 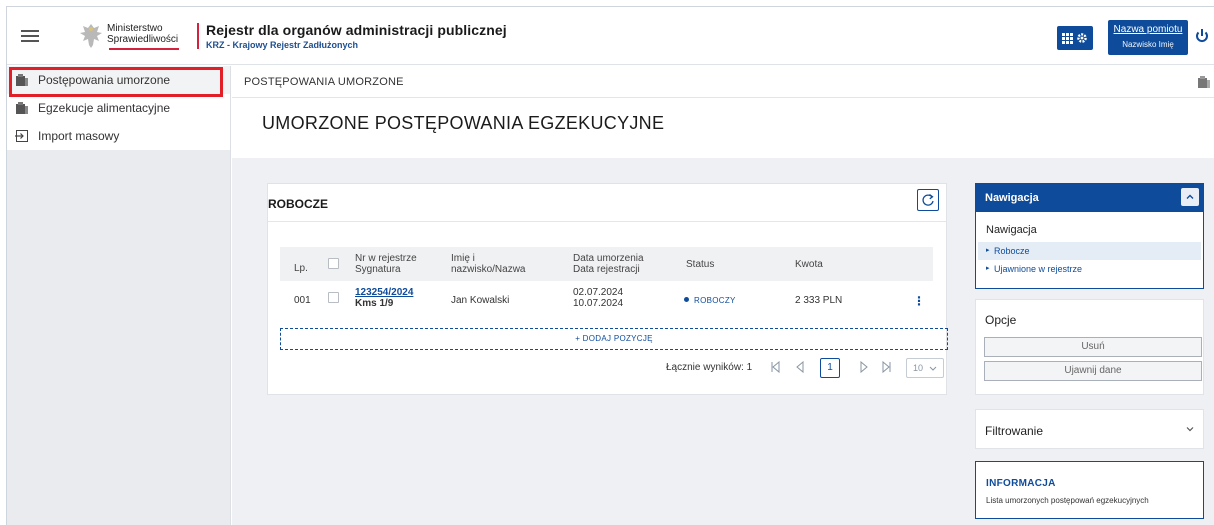 I want to click on header-separator, so click(x=198, y=36).